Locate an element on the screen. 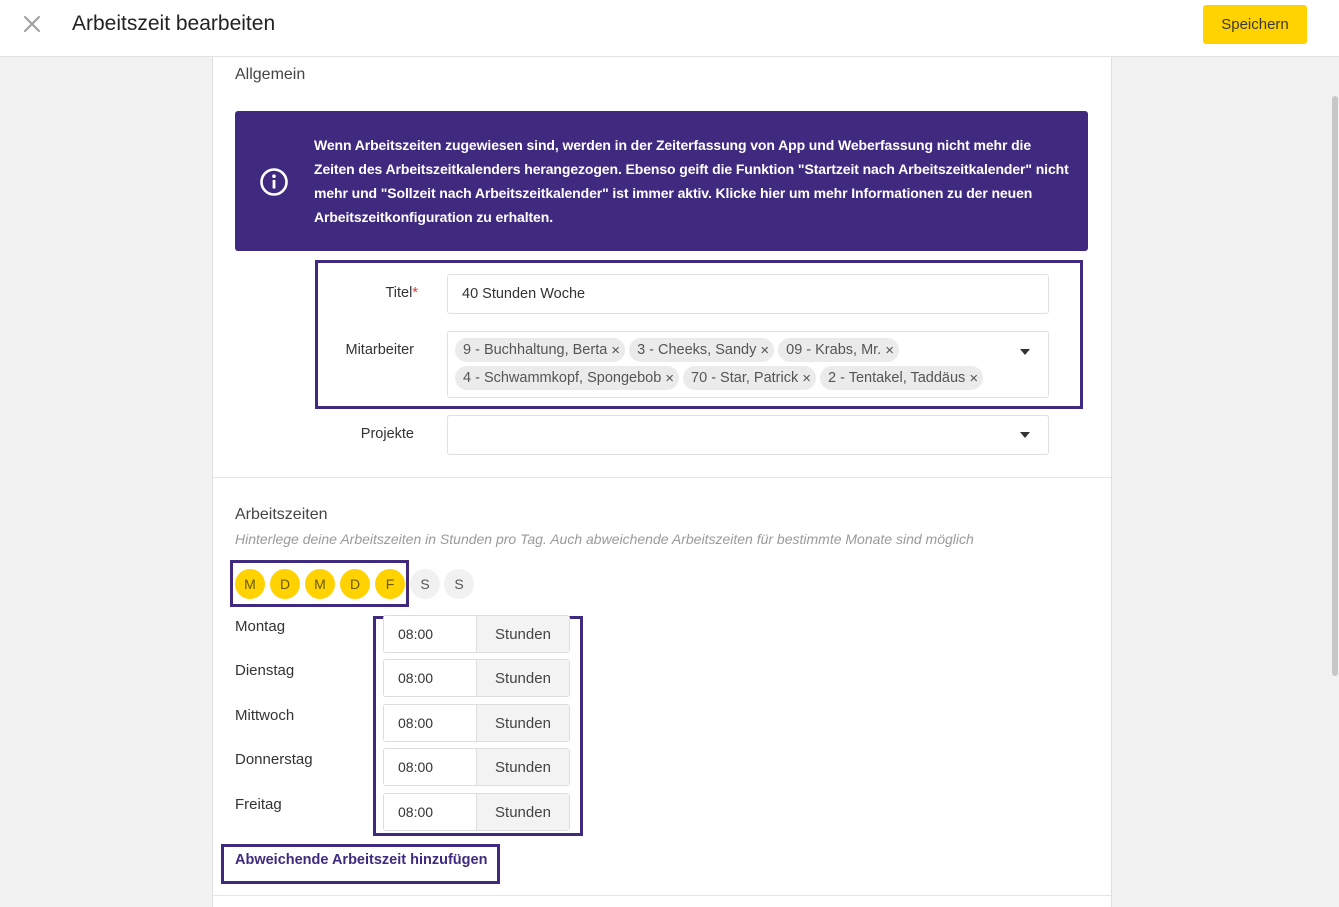 The width and height of the screenshot is (1339, 907). day-label: Montag is located at coordinates (260, 626).